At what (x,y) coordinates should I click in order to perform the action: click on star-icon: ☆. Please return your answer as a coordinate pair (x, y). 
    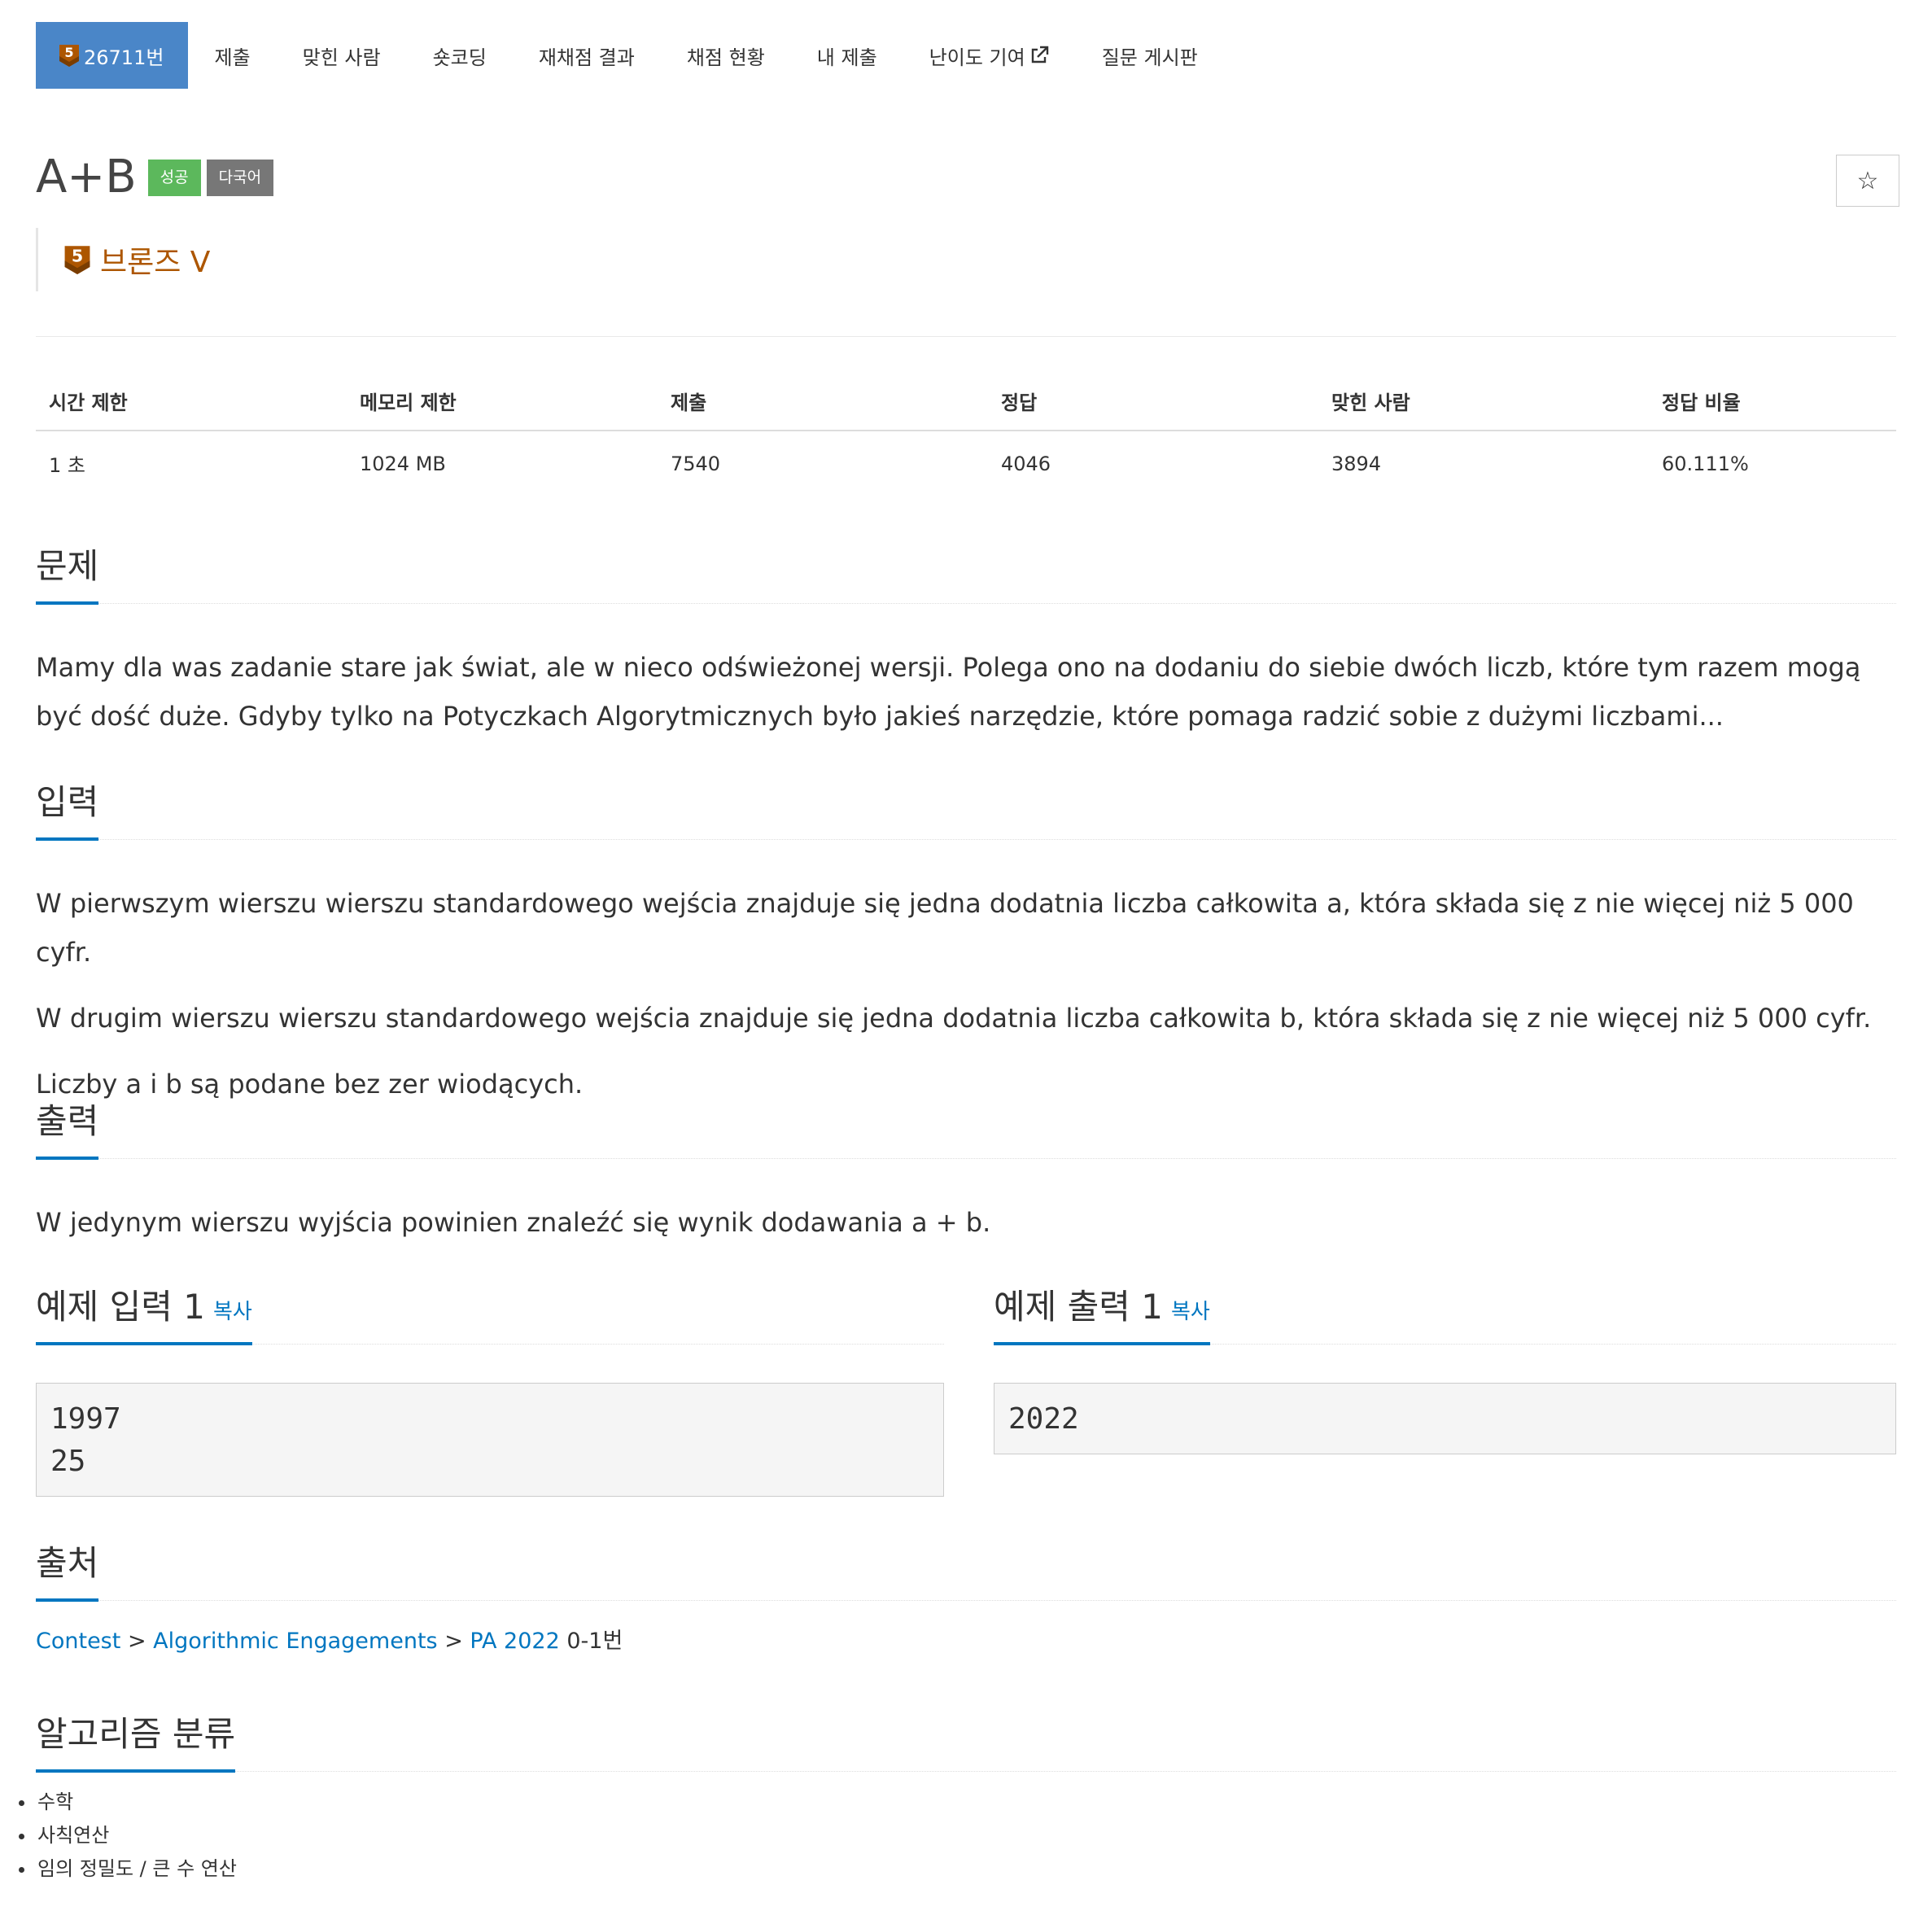
    Looking at the image, I should click on (1867, 180).